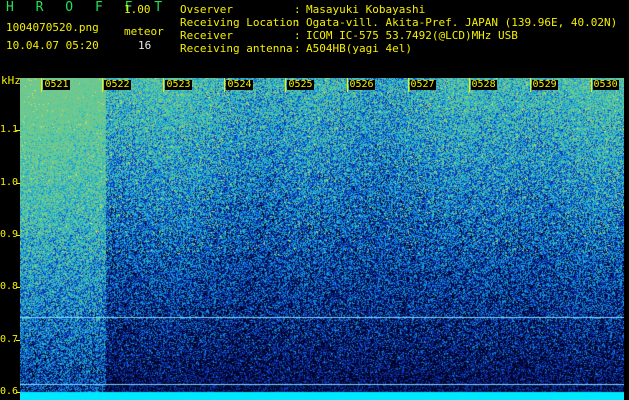  Describe the element at coordinates (56, 84) in the screenshot. I see `x-tick-label: 0521` at that location.